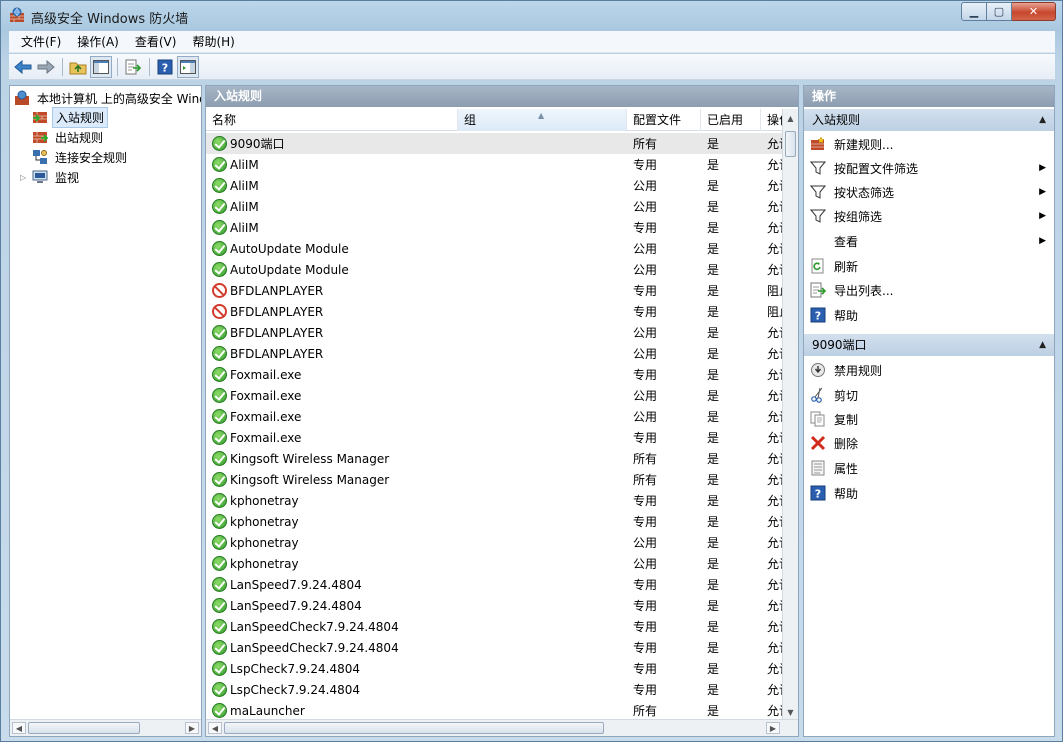 The image size is (1063, 742). I want to click on forward-button, so click(46, 67).